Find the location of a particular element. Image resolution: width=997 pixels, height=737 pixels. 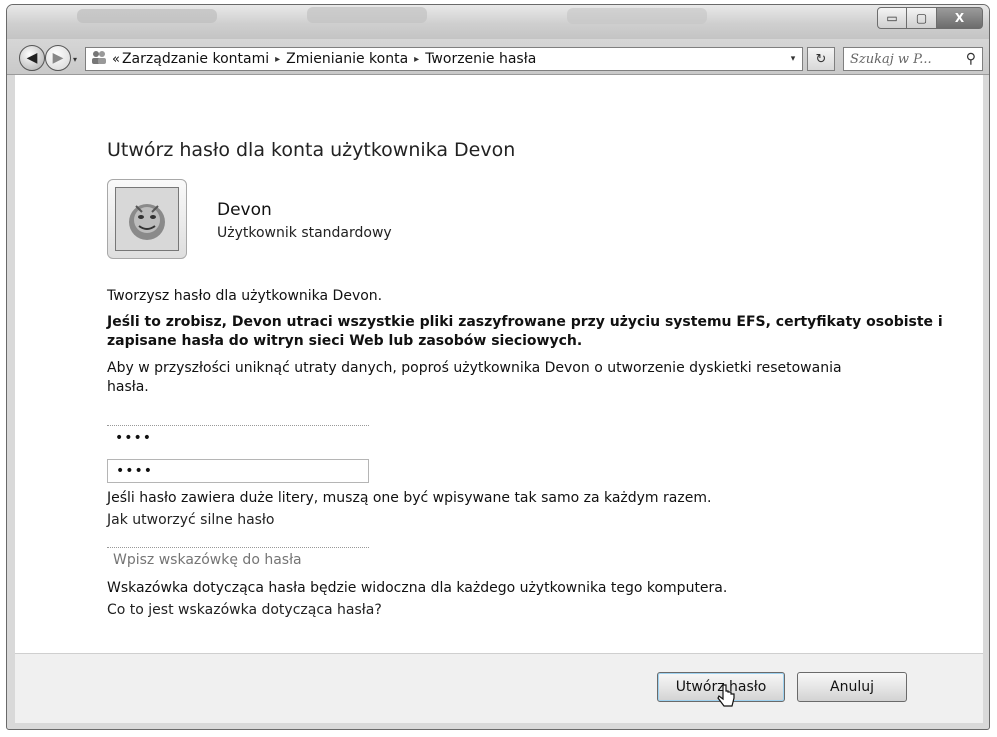

breadcrumb-item-change-account: Zmienianie konta is located at coordinates (347, 59).